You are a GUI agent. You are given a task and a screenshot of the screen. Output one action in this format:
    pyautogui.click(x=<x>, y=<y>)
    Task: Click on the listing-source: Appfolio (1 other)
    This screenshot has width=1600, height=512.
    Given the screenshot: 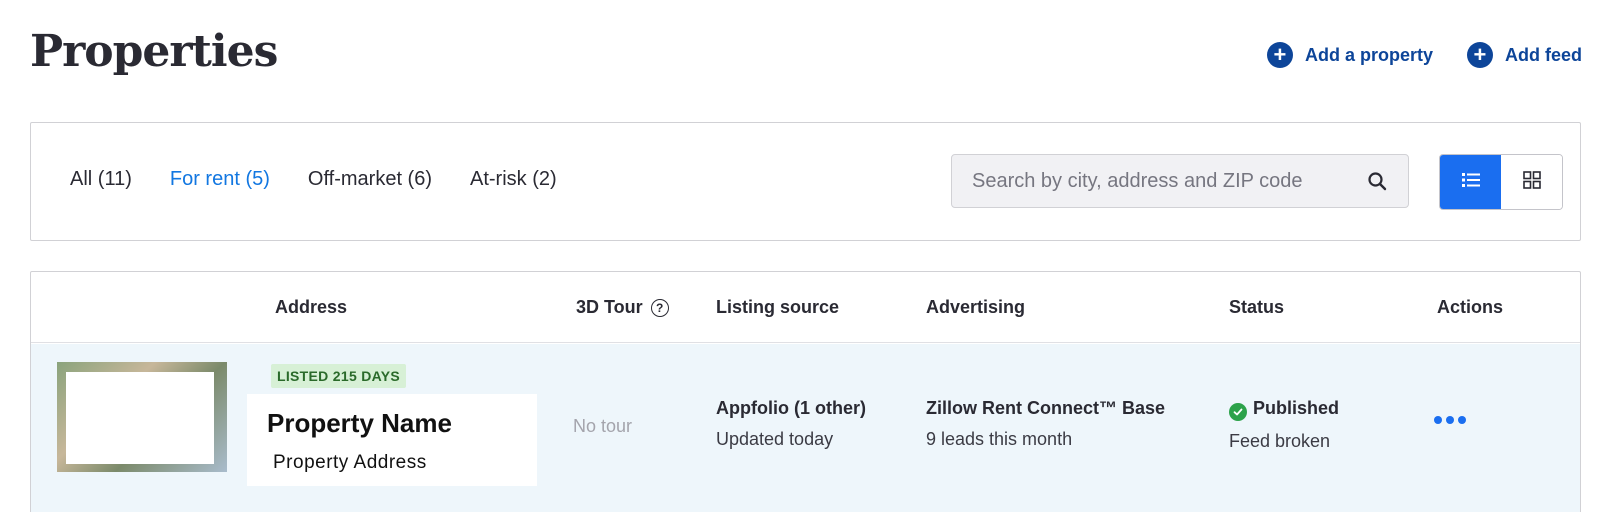 What is the action you would take?
    pyautogui.click(x=791, y=408)
    